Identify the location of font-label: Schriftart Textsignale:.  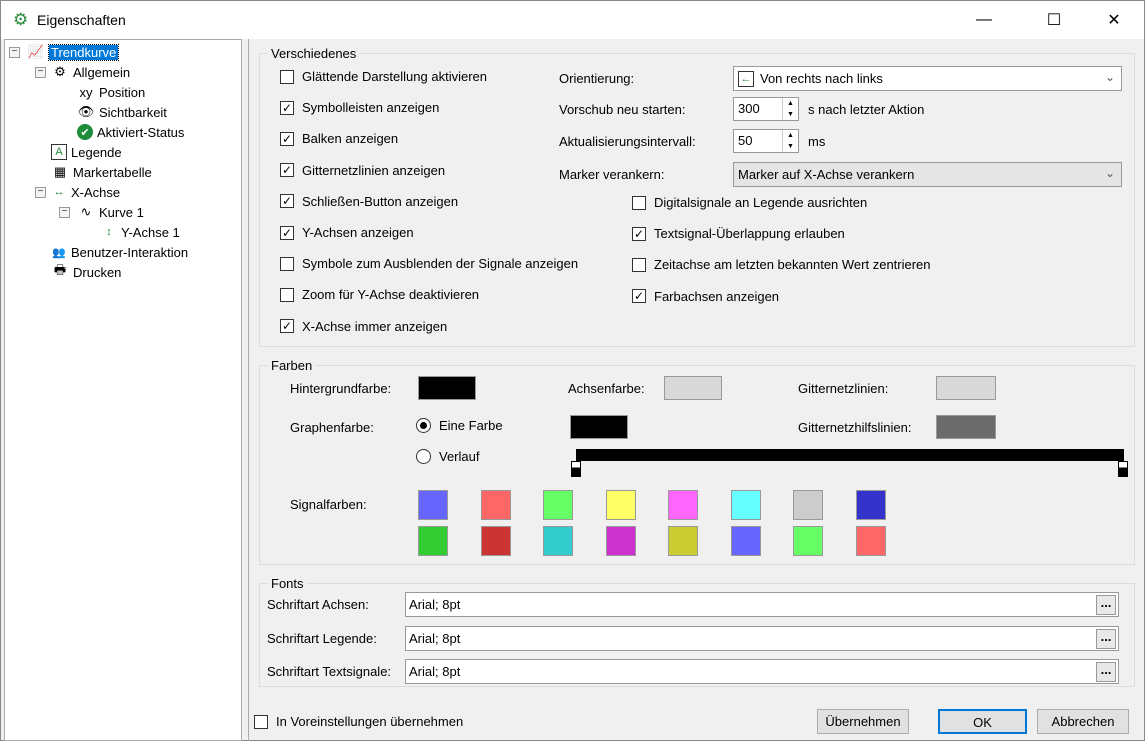
(329, 671).